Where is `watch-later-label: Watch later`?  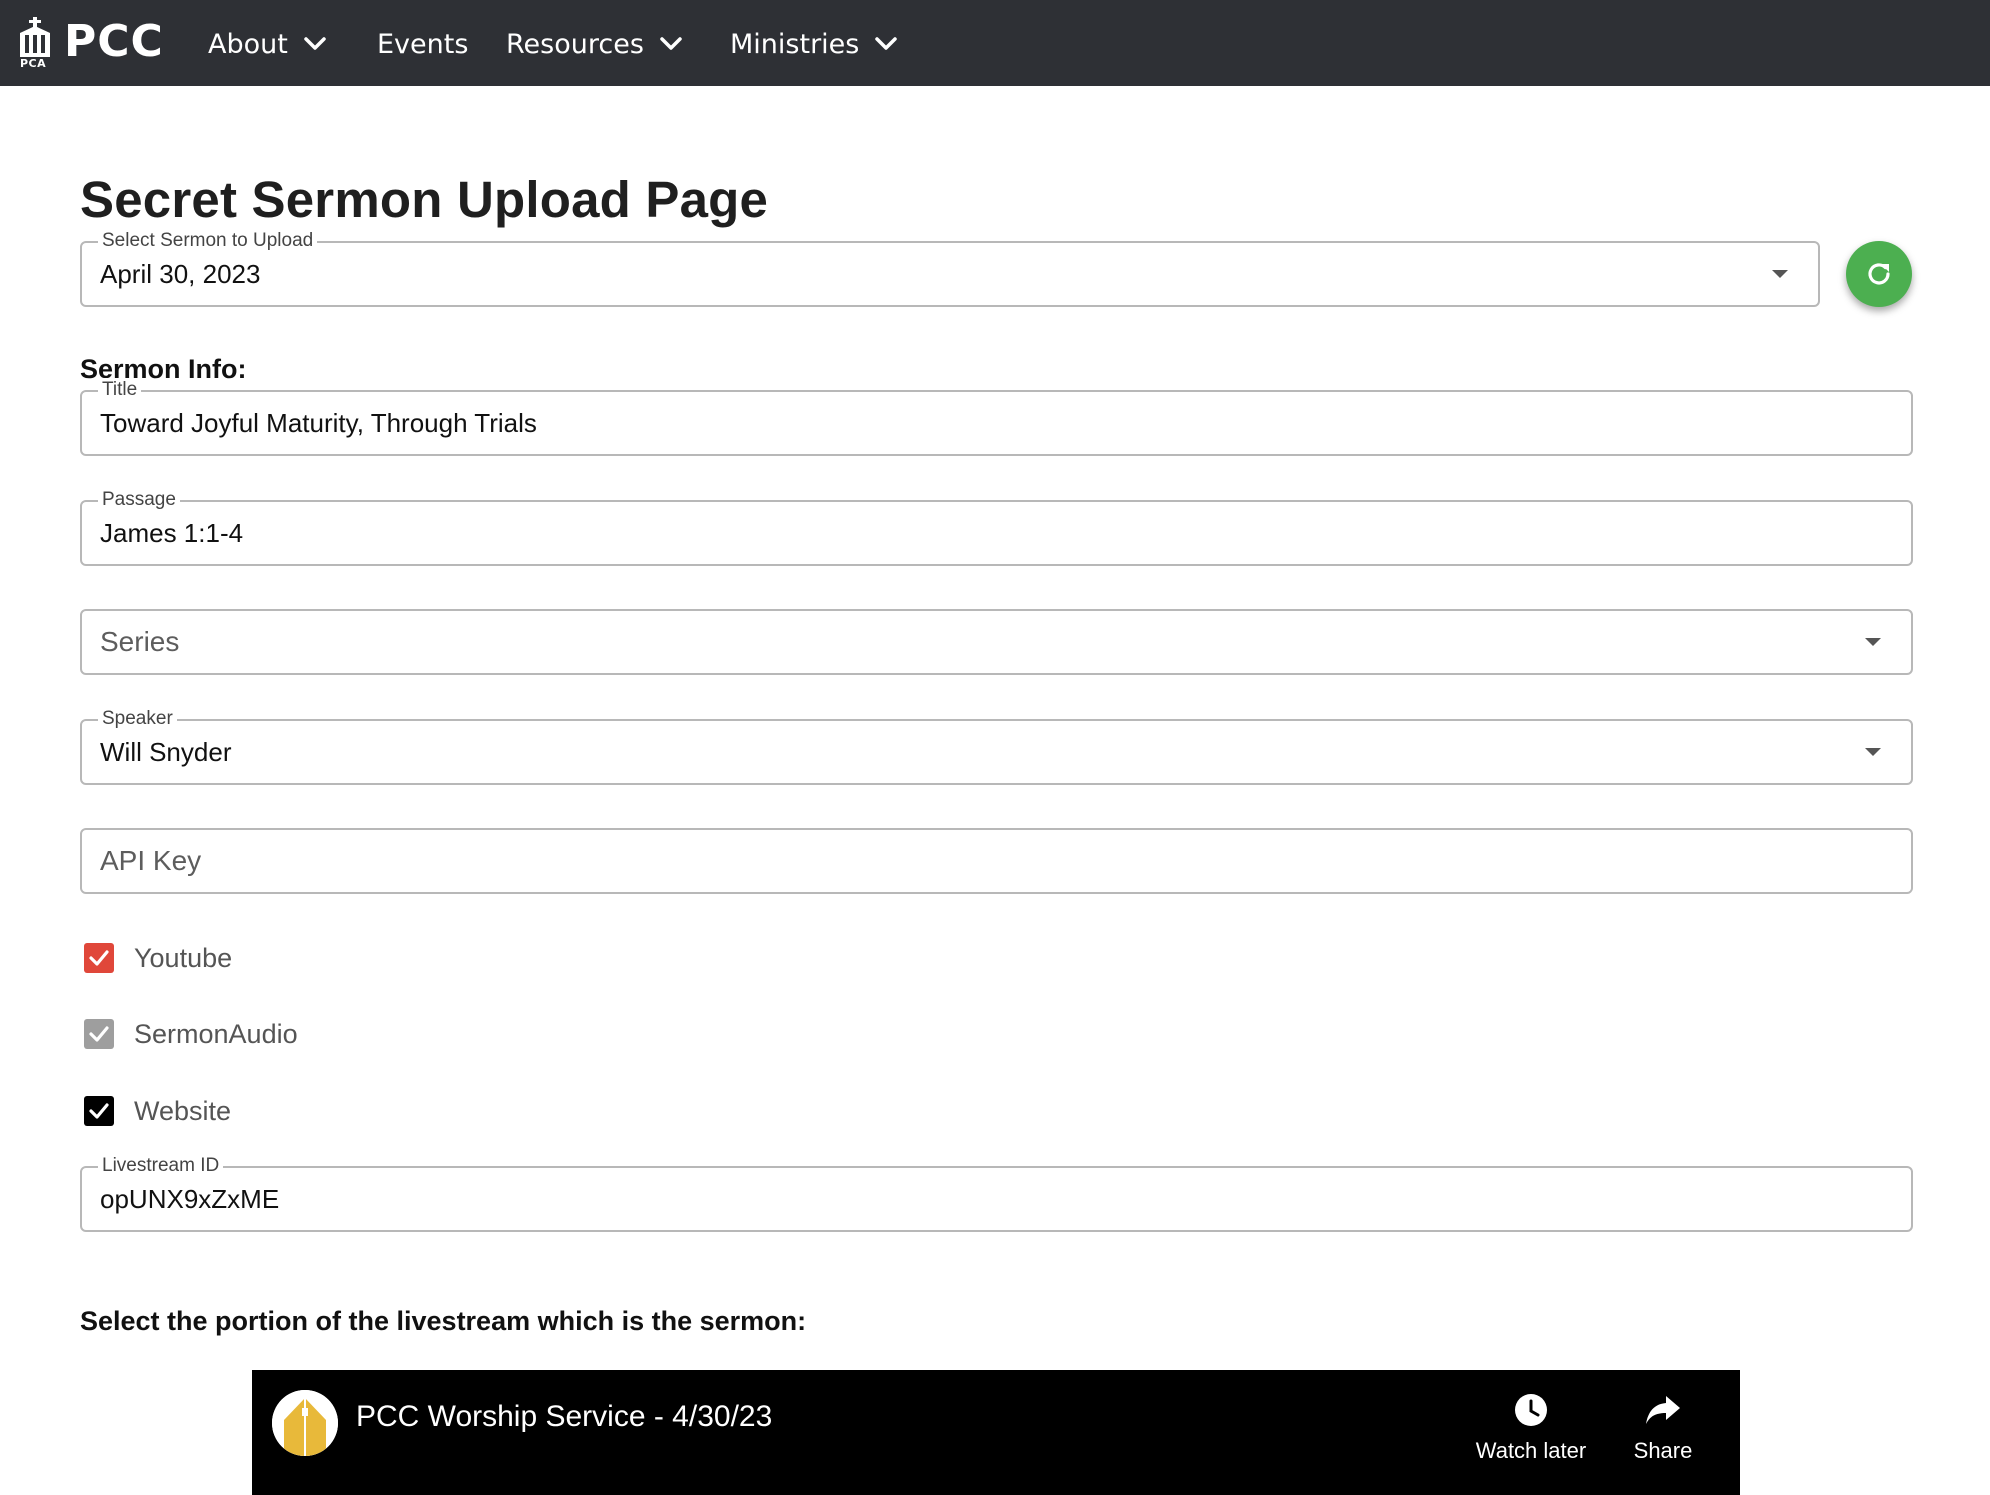 watch-later-label: Watch later is located at coordinates (1531, 1450).